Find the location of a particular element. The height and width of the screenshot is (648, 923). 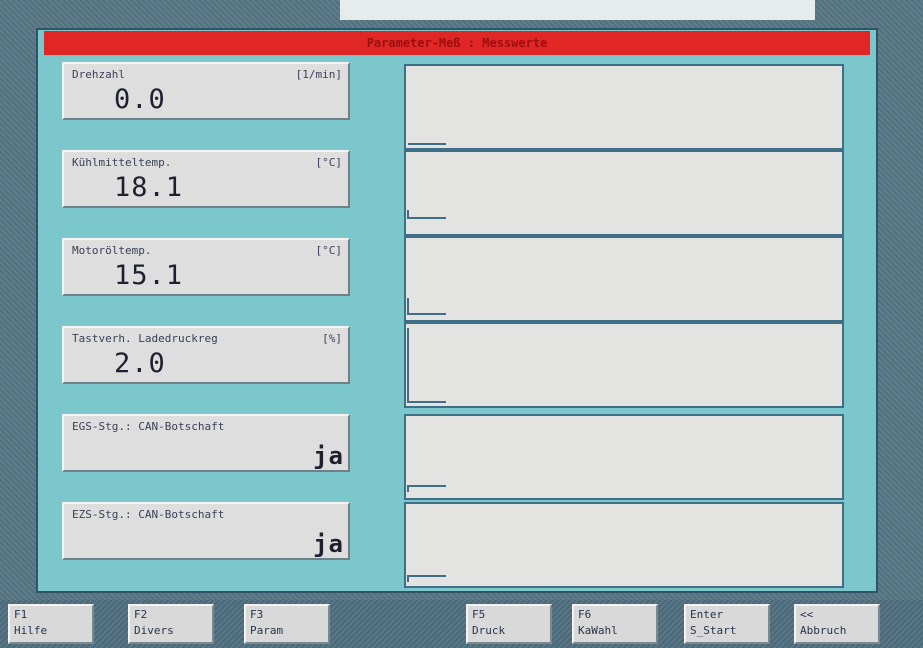

param-label: Motoröltemp. is located at coordinates (112, 250).